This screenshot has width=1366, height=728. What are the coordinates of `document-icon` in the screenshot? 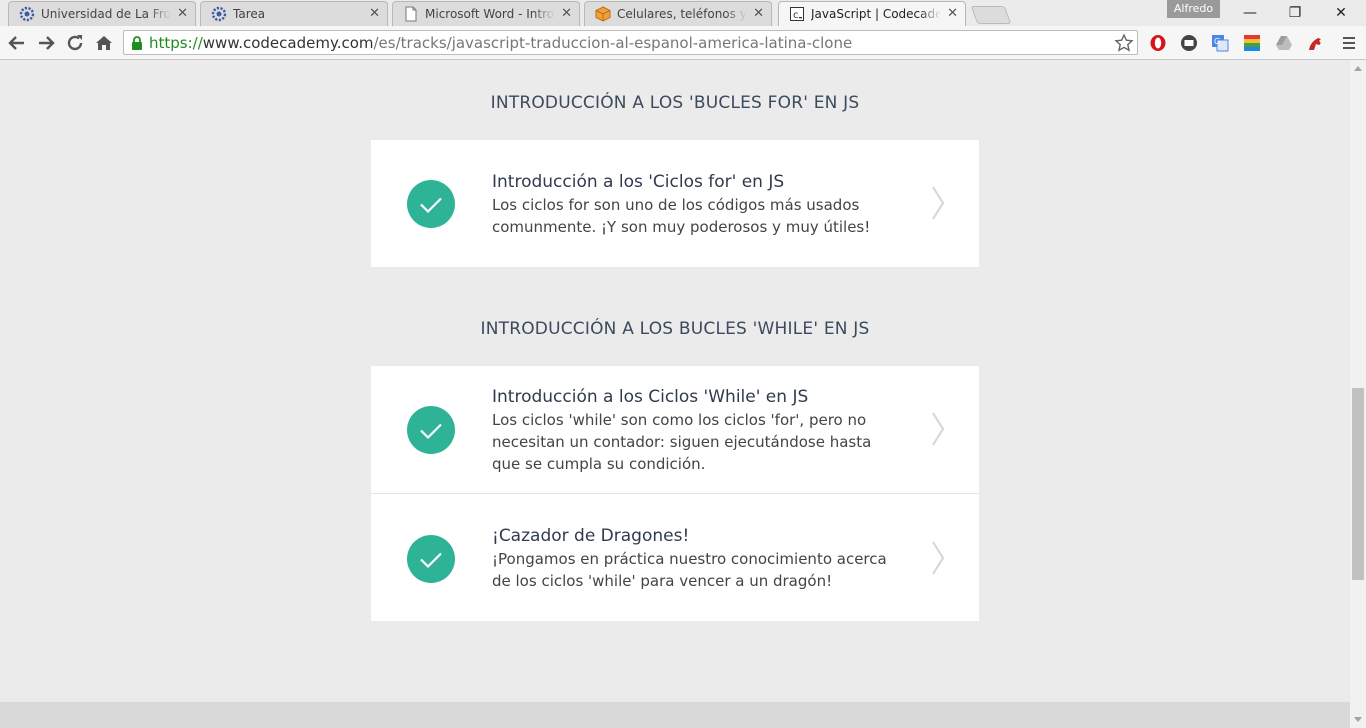 It's located at (411, 14).